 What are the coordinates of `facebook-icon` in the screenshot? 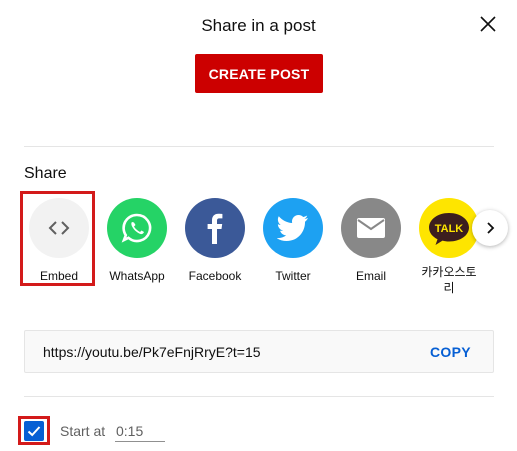 It's located at (215, 228).